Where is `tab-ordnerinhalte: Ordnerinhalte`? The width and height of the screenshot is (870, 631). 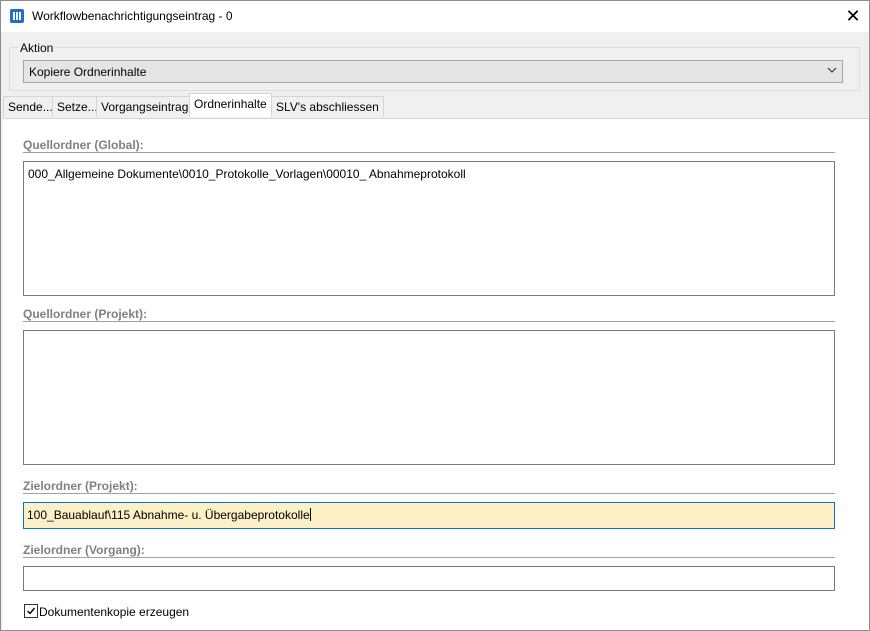
tab-ordnerinhalte: Ordnerinhalte is located at coordinates (230, 105).